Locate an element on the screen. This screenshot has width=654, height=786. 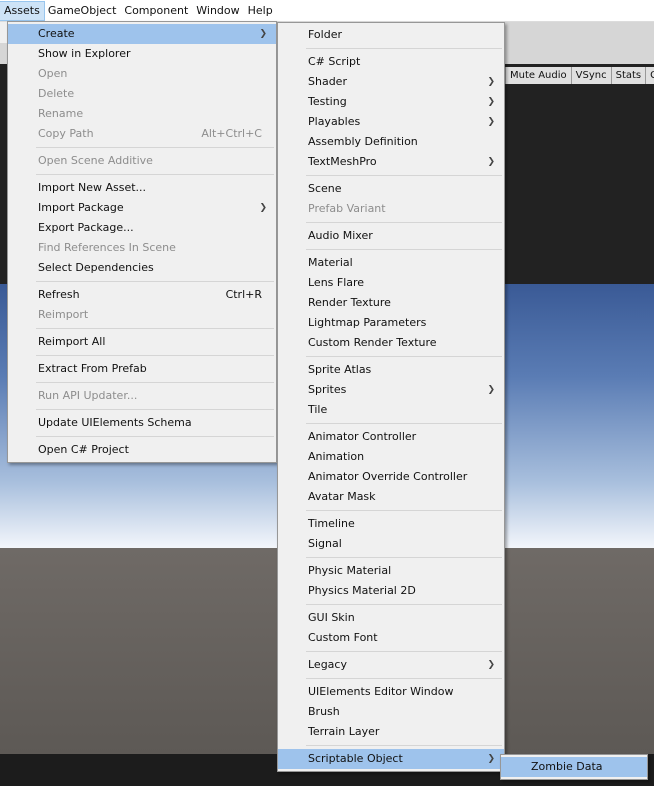
create-item-lightmap-parameters: Lightmap Parameters is located at coordinates (391, 323).